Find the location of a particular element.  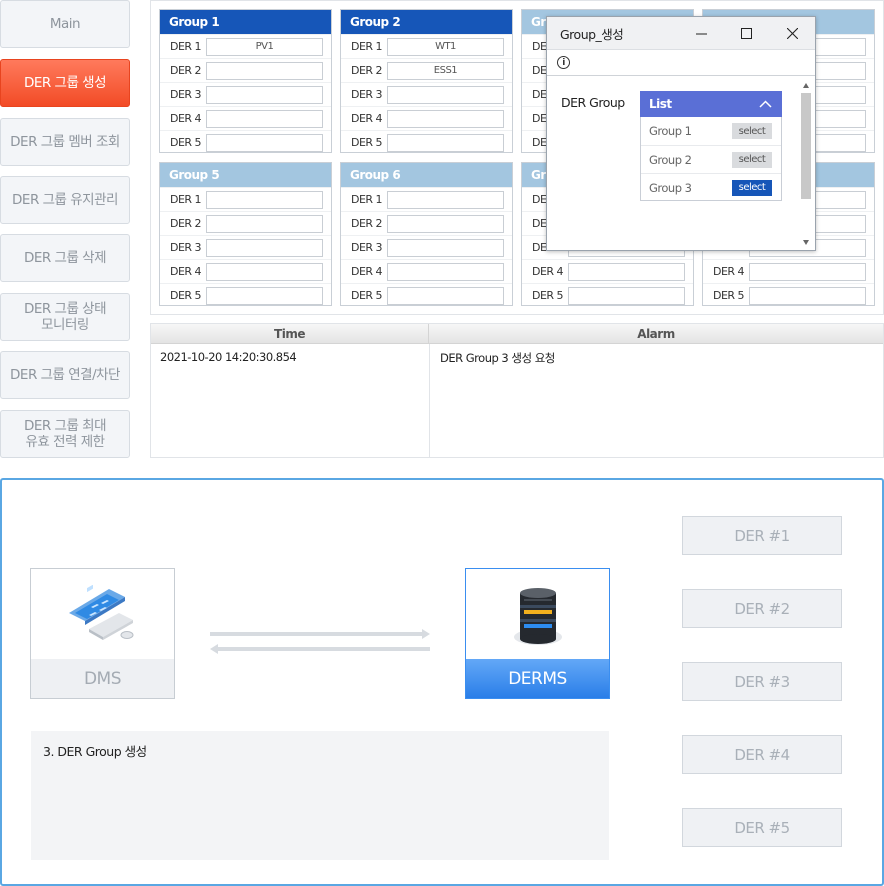

chevron-up-icon is located at coordinates (765, 104).